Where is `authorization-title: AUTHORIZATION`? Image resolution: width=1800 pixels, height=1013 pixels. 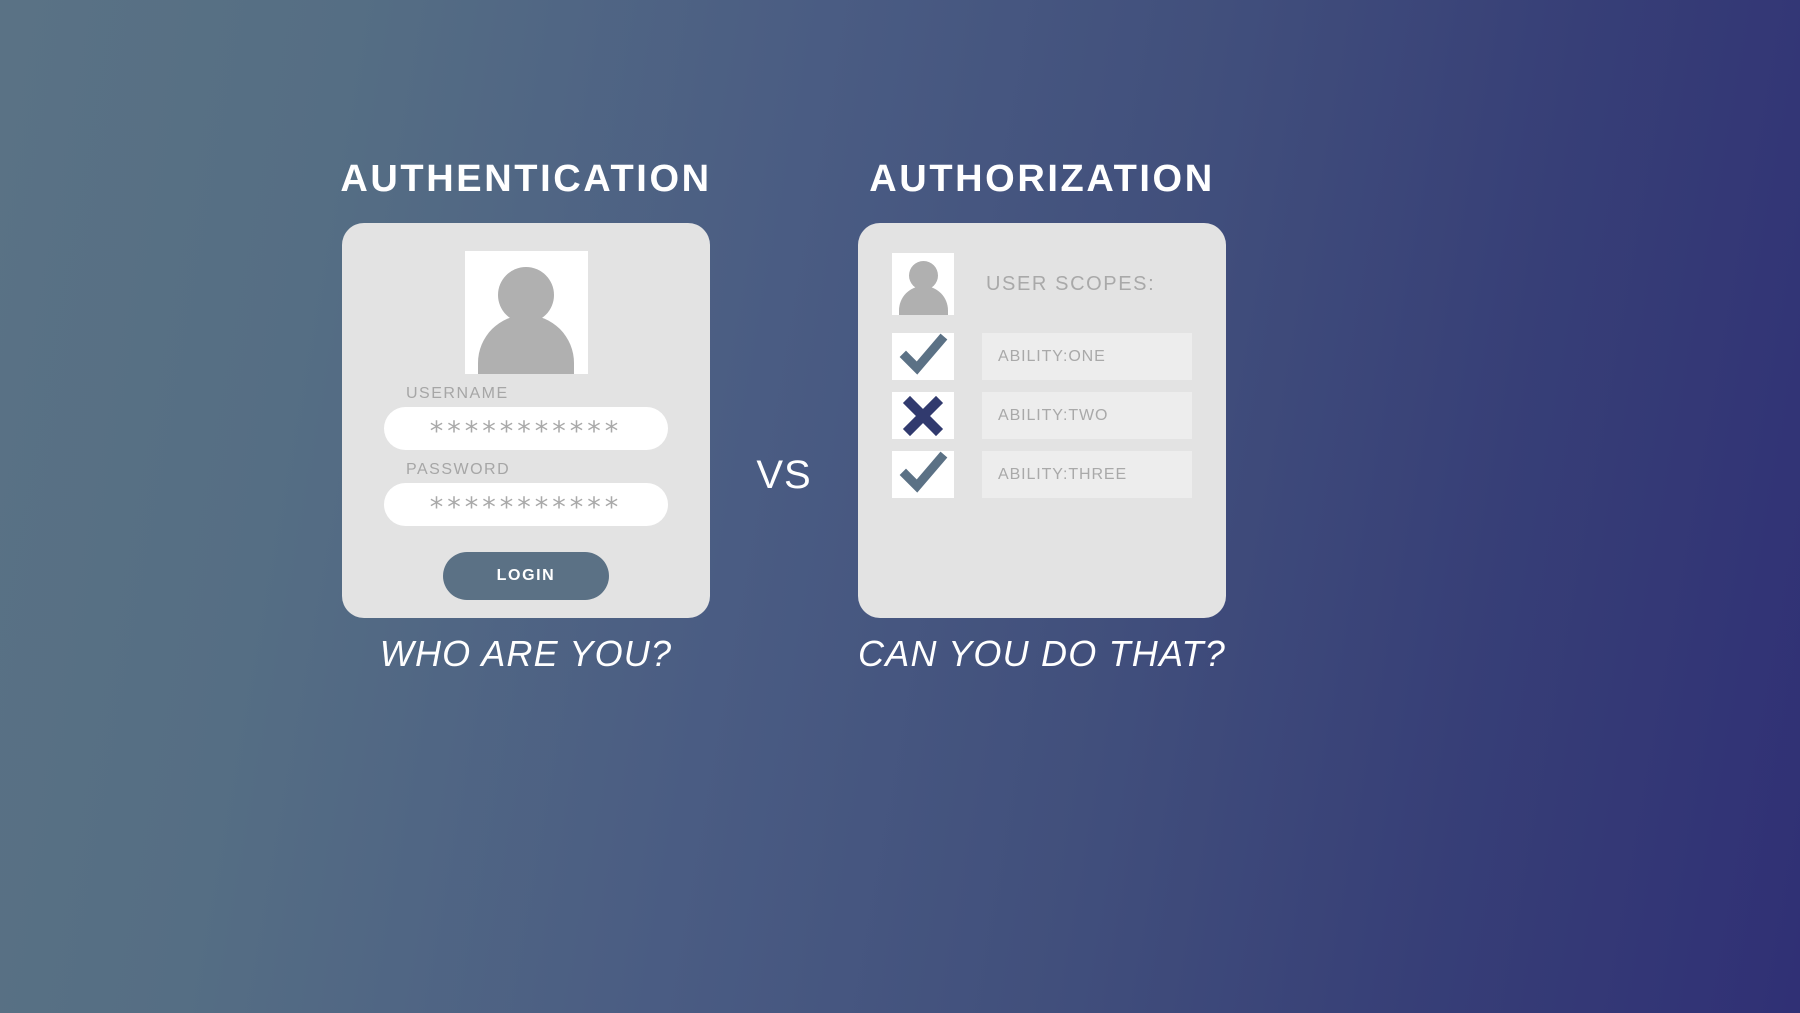
authorization-title: AUTHORIZATION is located at coordinates (1042, 179).